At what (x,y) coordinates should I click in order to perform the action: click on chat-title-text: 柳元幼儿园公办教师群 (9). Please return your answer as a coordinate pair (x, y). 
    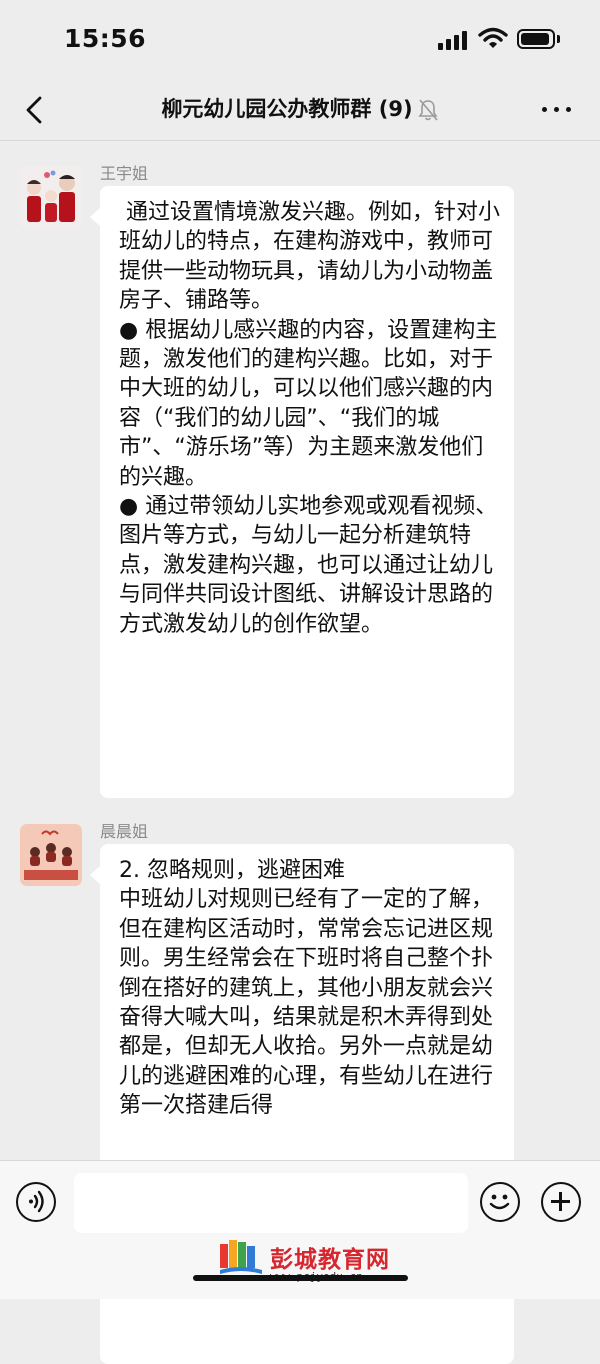
    Looking at the image, I should click on (287, 109).